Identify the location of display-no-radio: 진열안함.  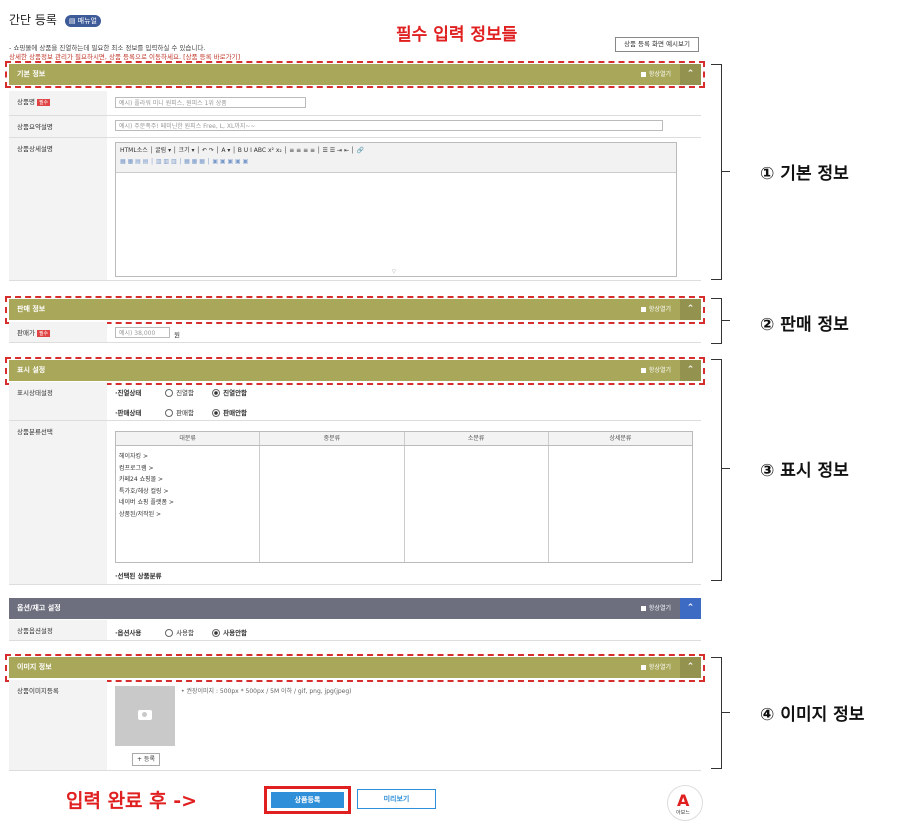
(229, 393).